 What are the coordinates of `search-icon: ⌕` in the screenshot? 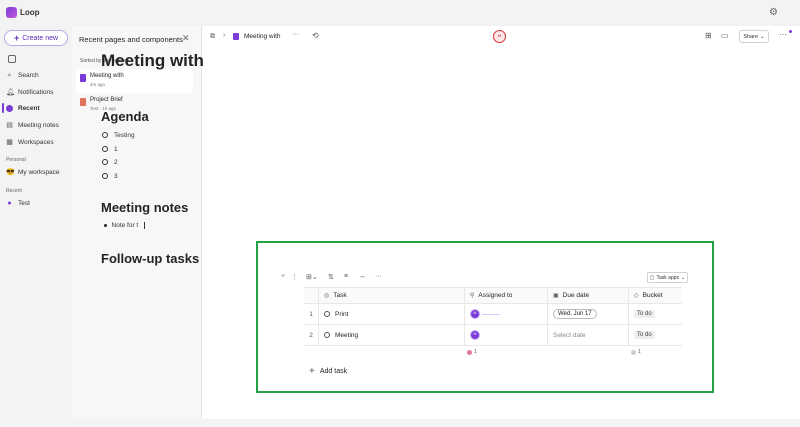 It's located at (9, 75).